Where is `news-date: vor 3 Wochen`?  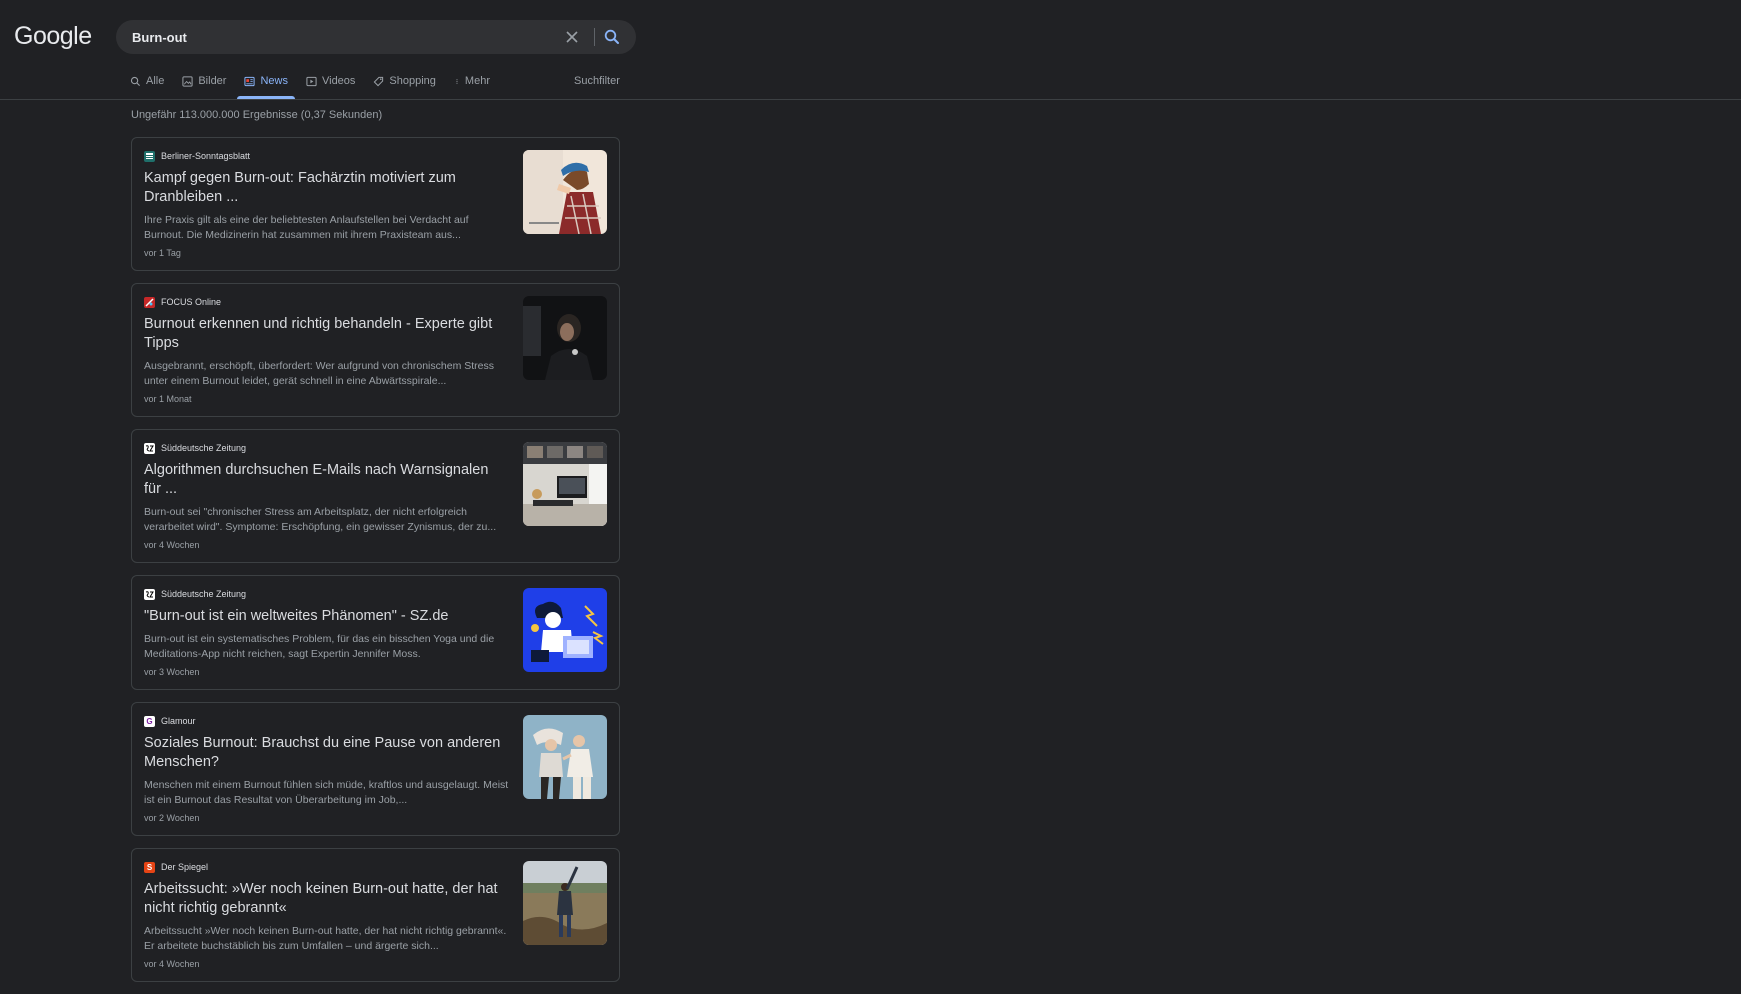 news-date: vor 3 Wochen is located at coordinates (172, 672).